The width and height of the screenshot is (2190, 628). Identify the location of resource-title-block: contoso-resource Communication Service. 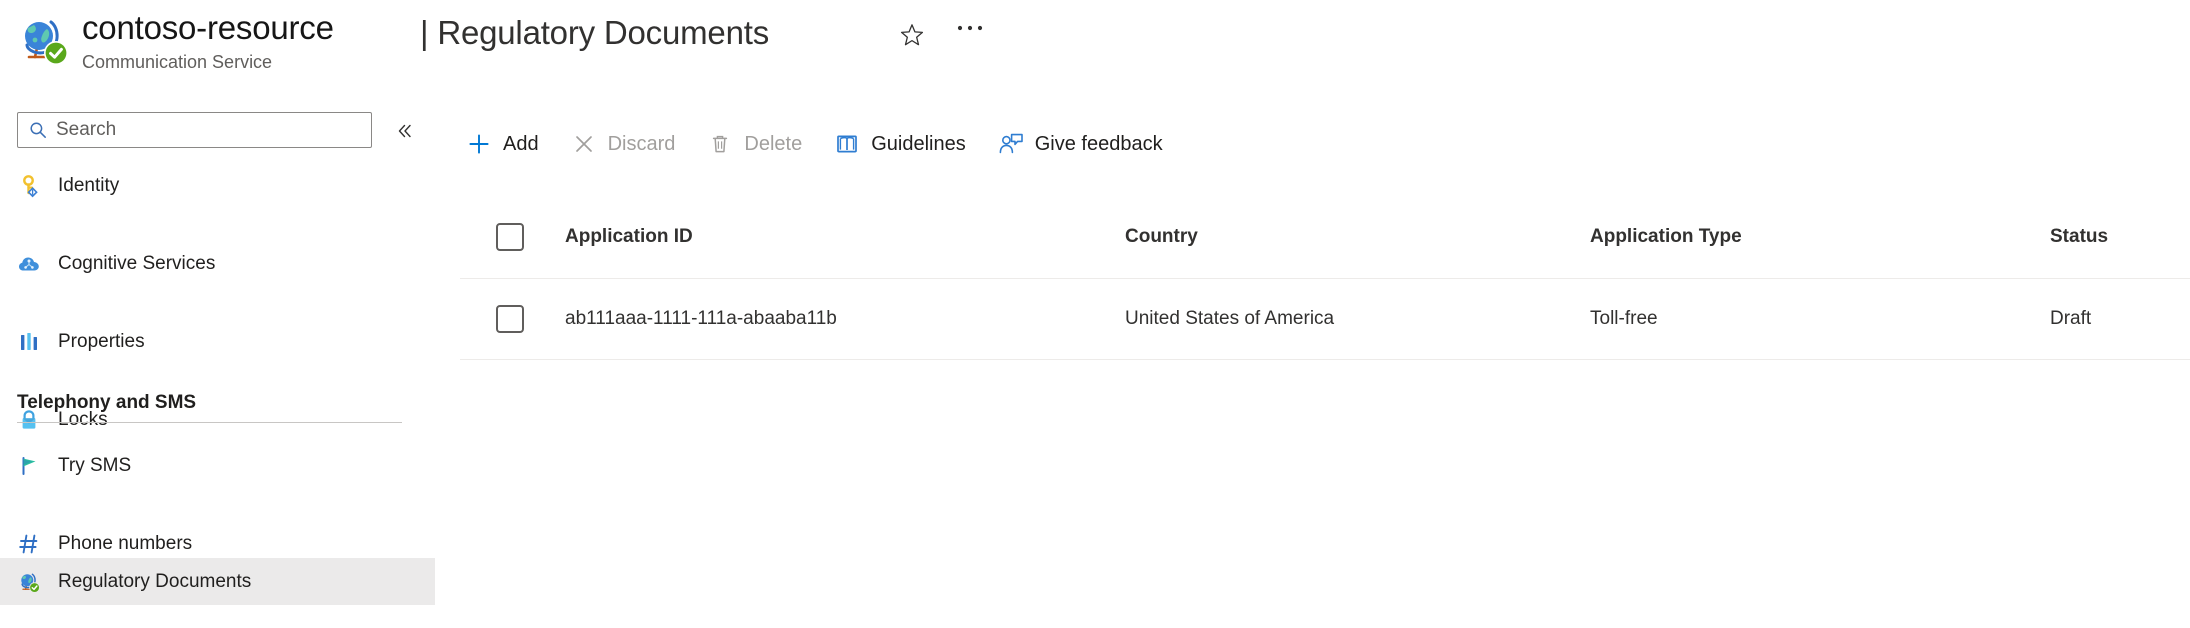
(208, 41).